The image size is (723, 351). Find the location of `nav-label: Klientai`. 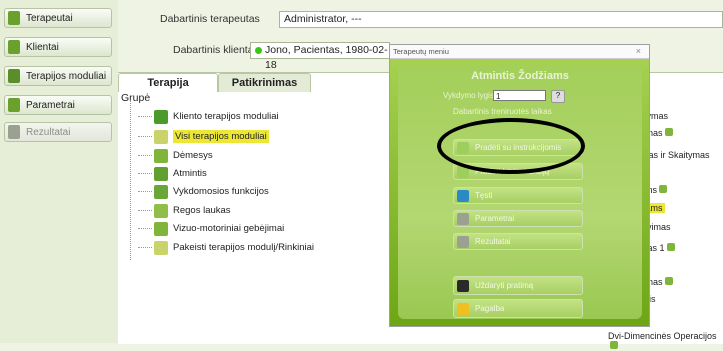

nav-label: Klientai is located at coordinates (42, 47).